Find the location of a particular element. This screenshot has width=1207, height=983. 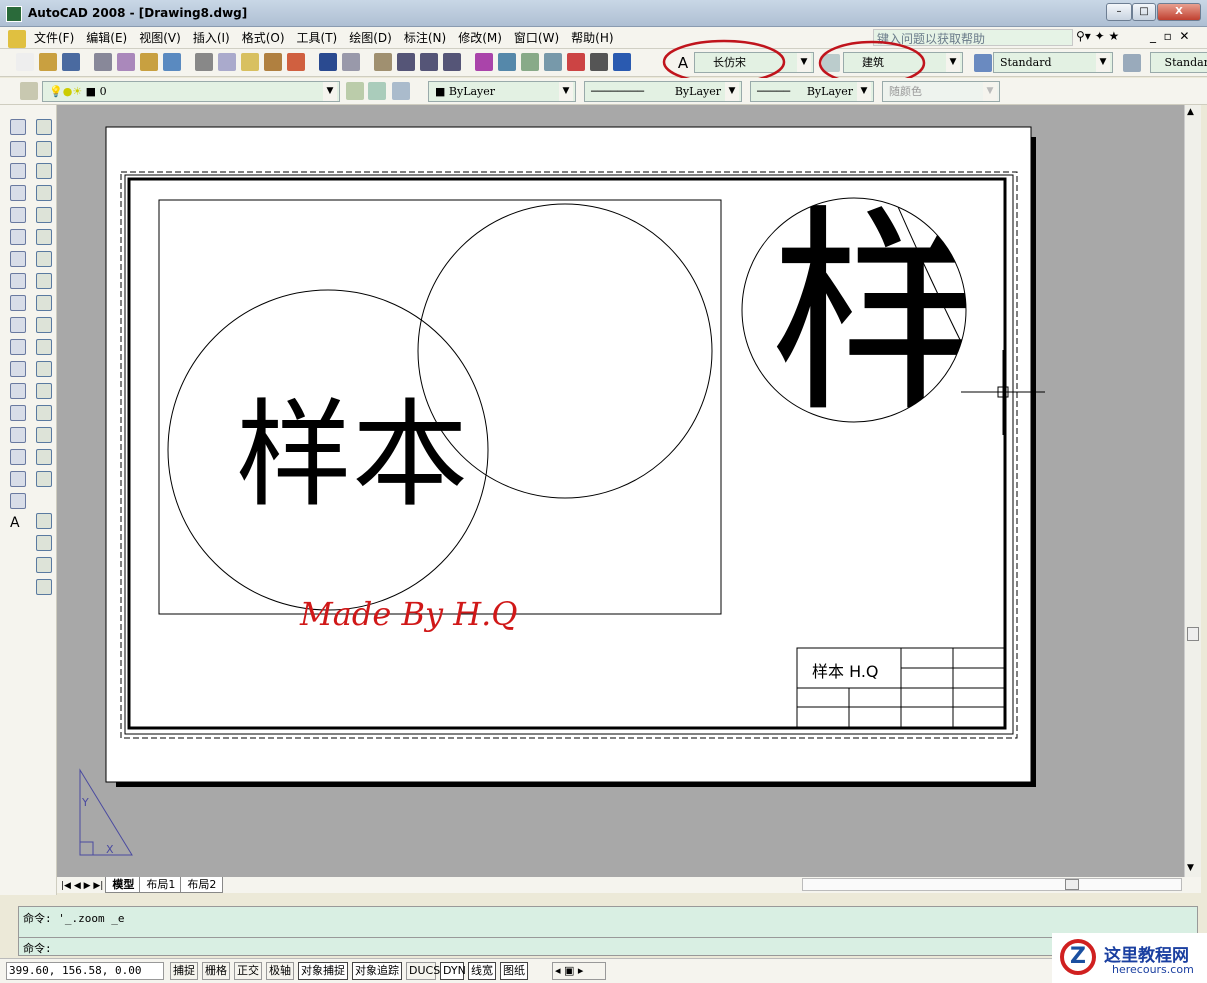

signature-text: Made By H.Q is located at coordinates (408, 614).